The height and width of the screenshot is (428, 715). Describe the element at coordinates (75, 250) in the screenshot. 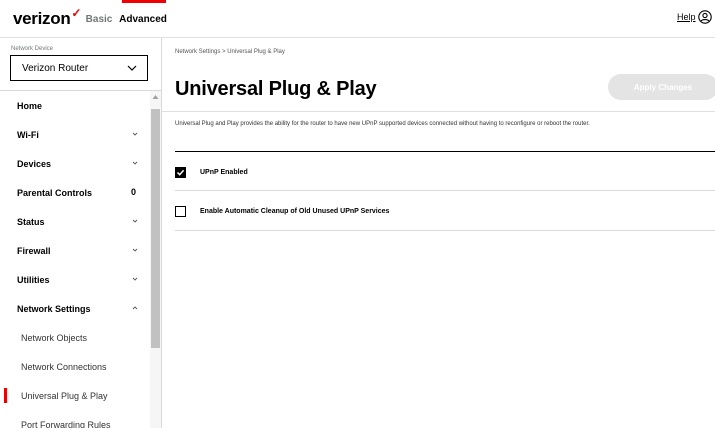

I see `sidebar-item-firewall: Firewall` at that location.